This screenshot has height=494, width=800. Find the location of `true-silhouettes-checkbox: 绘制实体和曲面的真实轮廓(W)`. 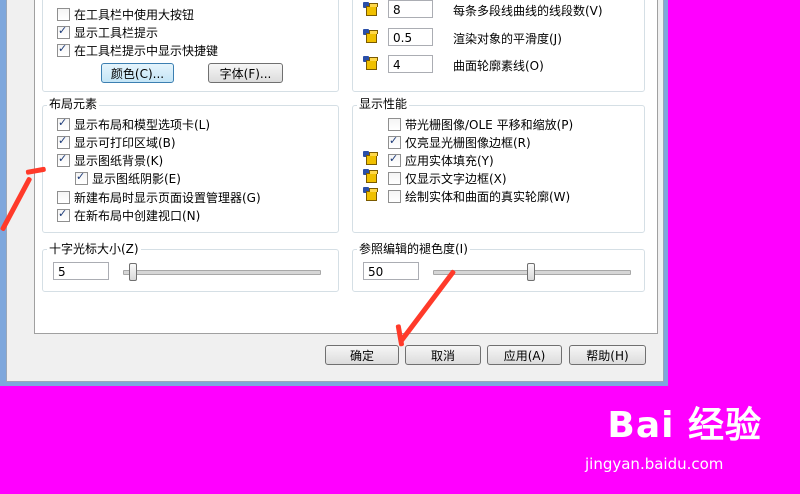

true-silhouettes-checkbox: 绘制实体和曲面的真实轮廓(W) is located at coordinates (479, 196).